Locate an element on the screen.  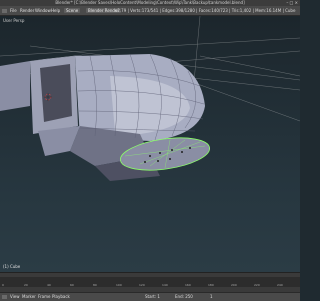
menu-render: Render is located at coordinates (27, 10).